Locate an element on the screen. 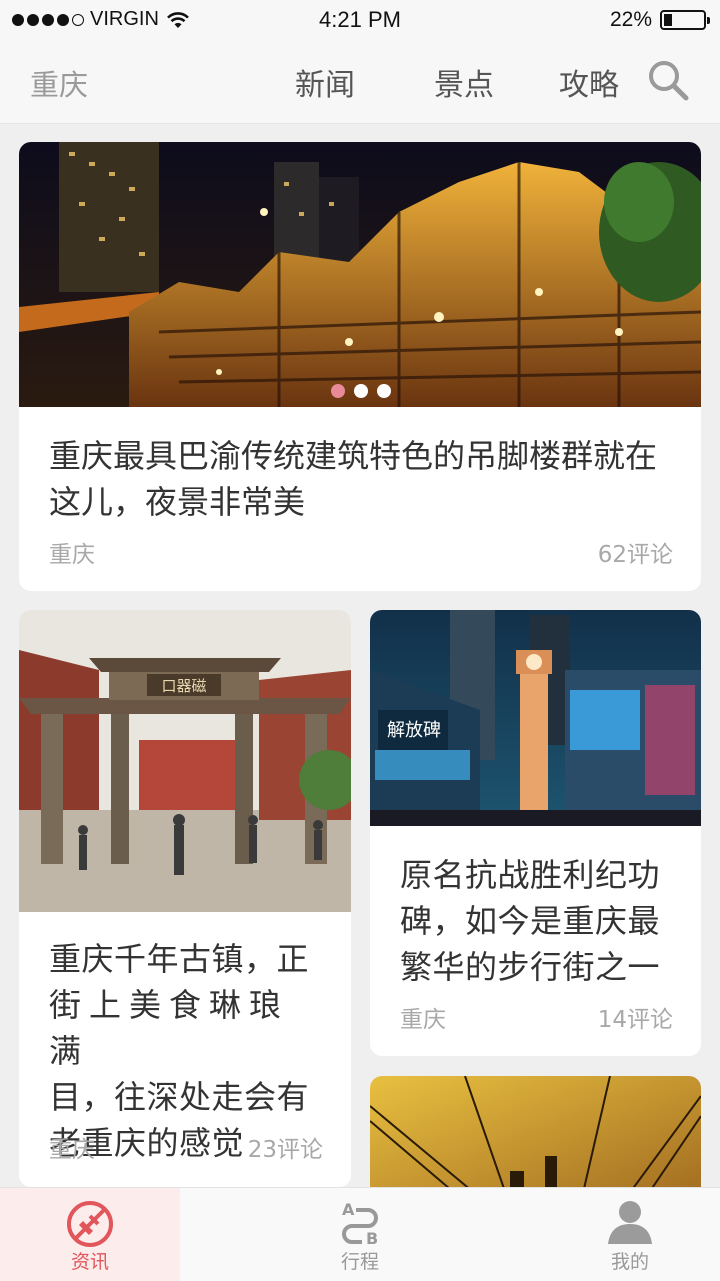  jiefangbei-title-line-1: 原名抗战胜利纪功 is located at coordinates (530, 875).